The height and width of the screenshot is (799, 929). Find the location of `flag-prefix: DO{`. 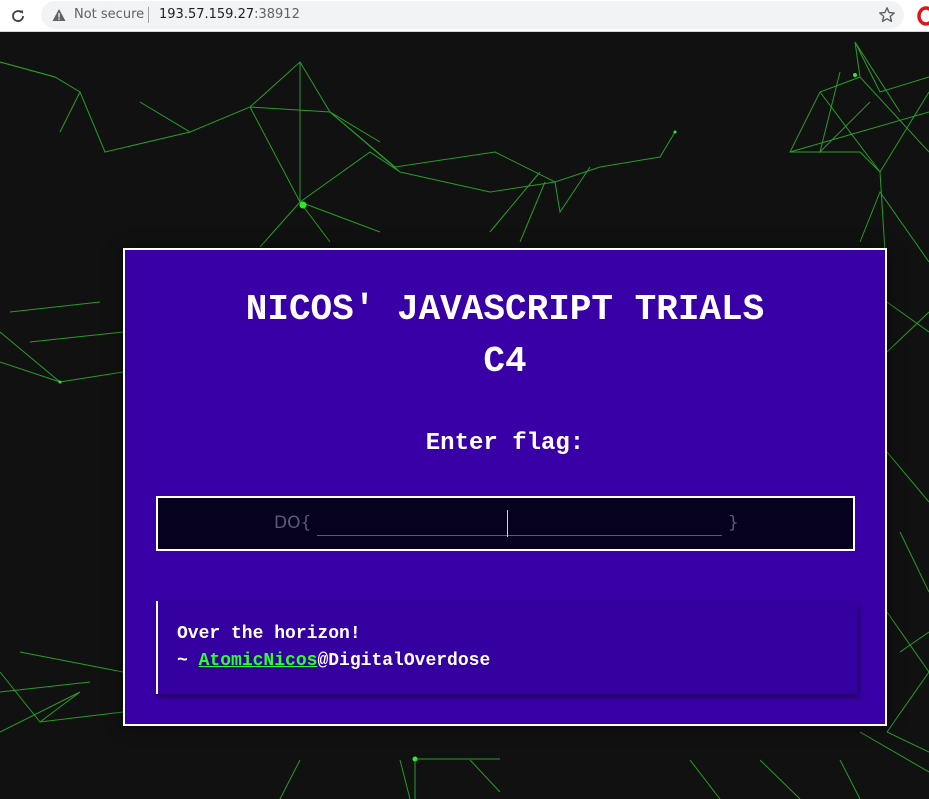

flag-prefix: DO{ is located at coordinates (293, 523).